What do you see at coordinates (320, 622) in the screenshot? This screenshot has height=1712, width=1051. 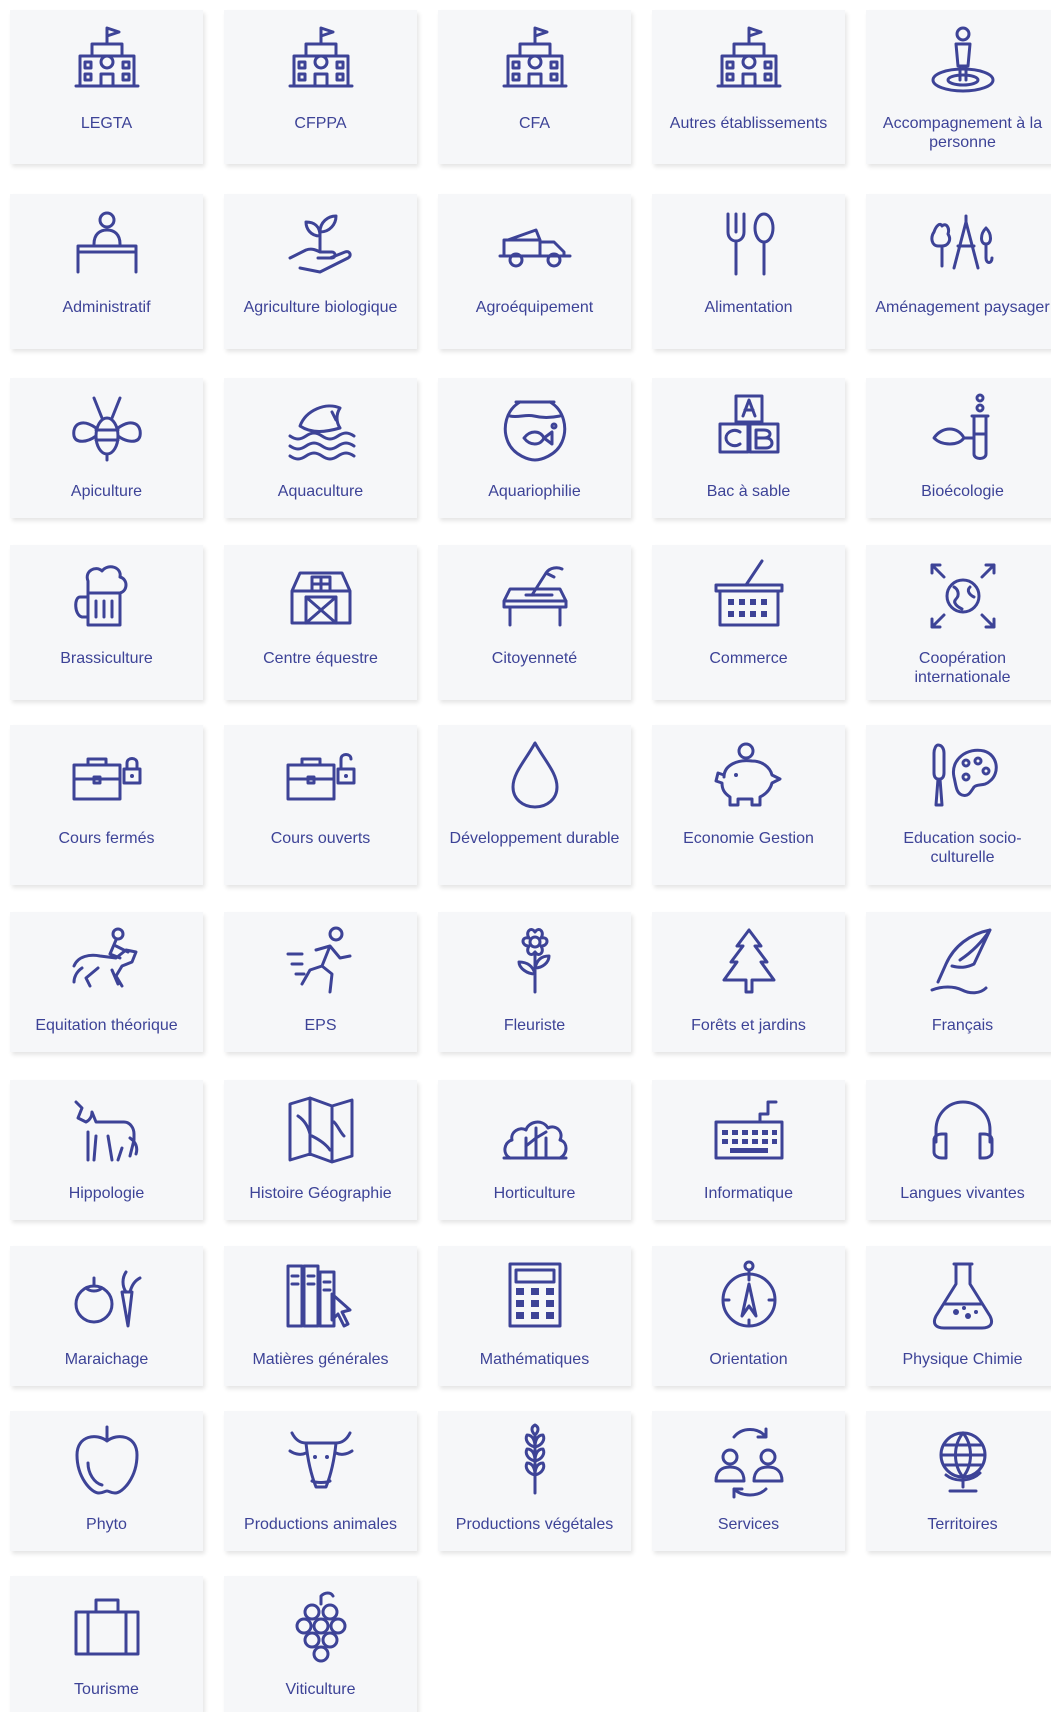 I see `tile-barn: Centre équestre` at bounding box center [320, 622].